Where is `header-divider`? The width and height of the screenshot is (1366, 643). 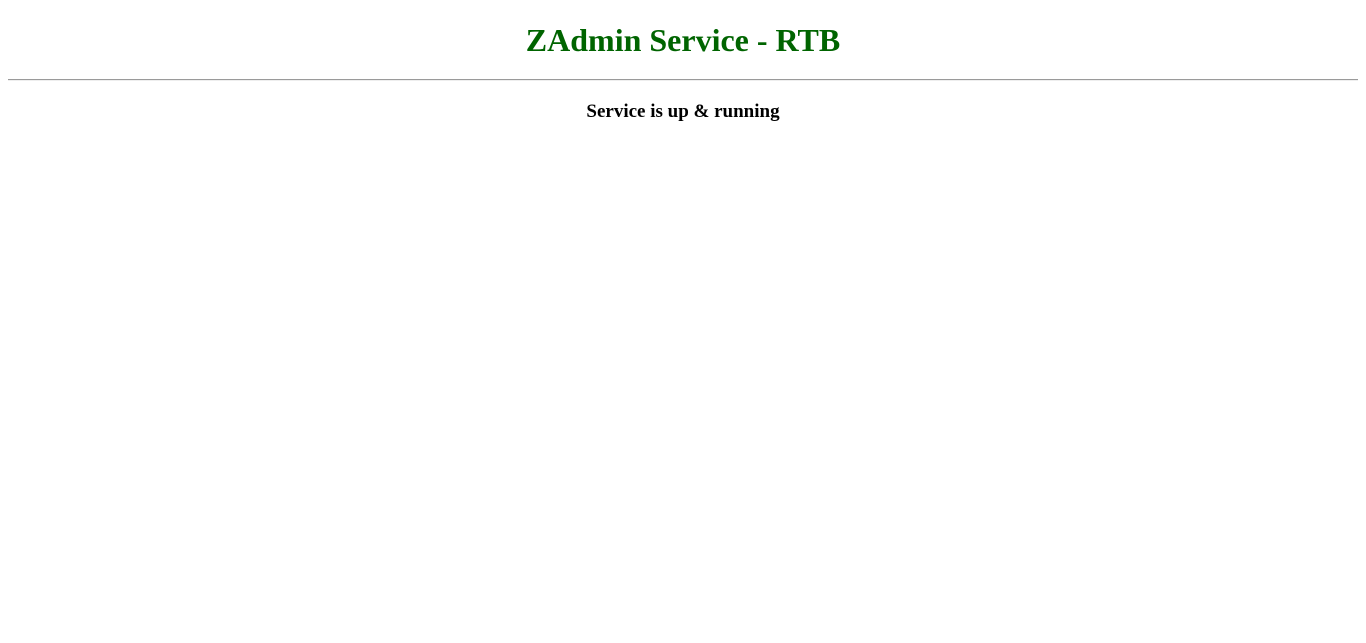
header-divider is located at coordinates (683, 80).